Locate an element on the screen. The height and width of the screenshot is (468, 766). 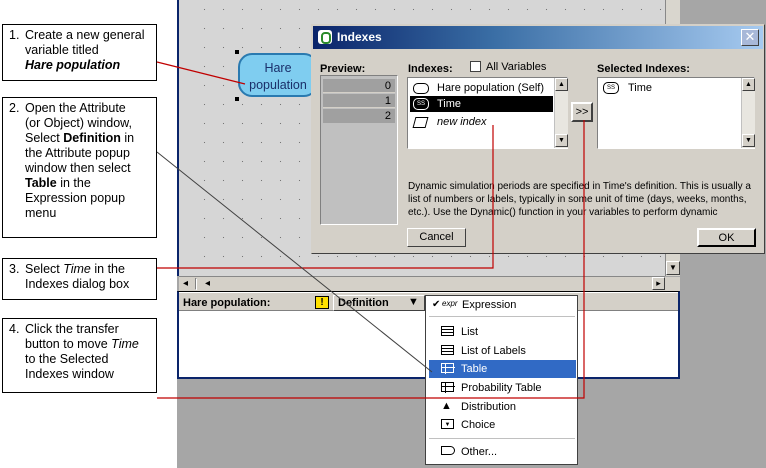
callout-1-pointer is located at coordinates (201, 73).